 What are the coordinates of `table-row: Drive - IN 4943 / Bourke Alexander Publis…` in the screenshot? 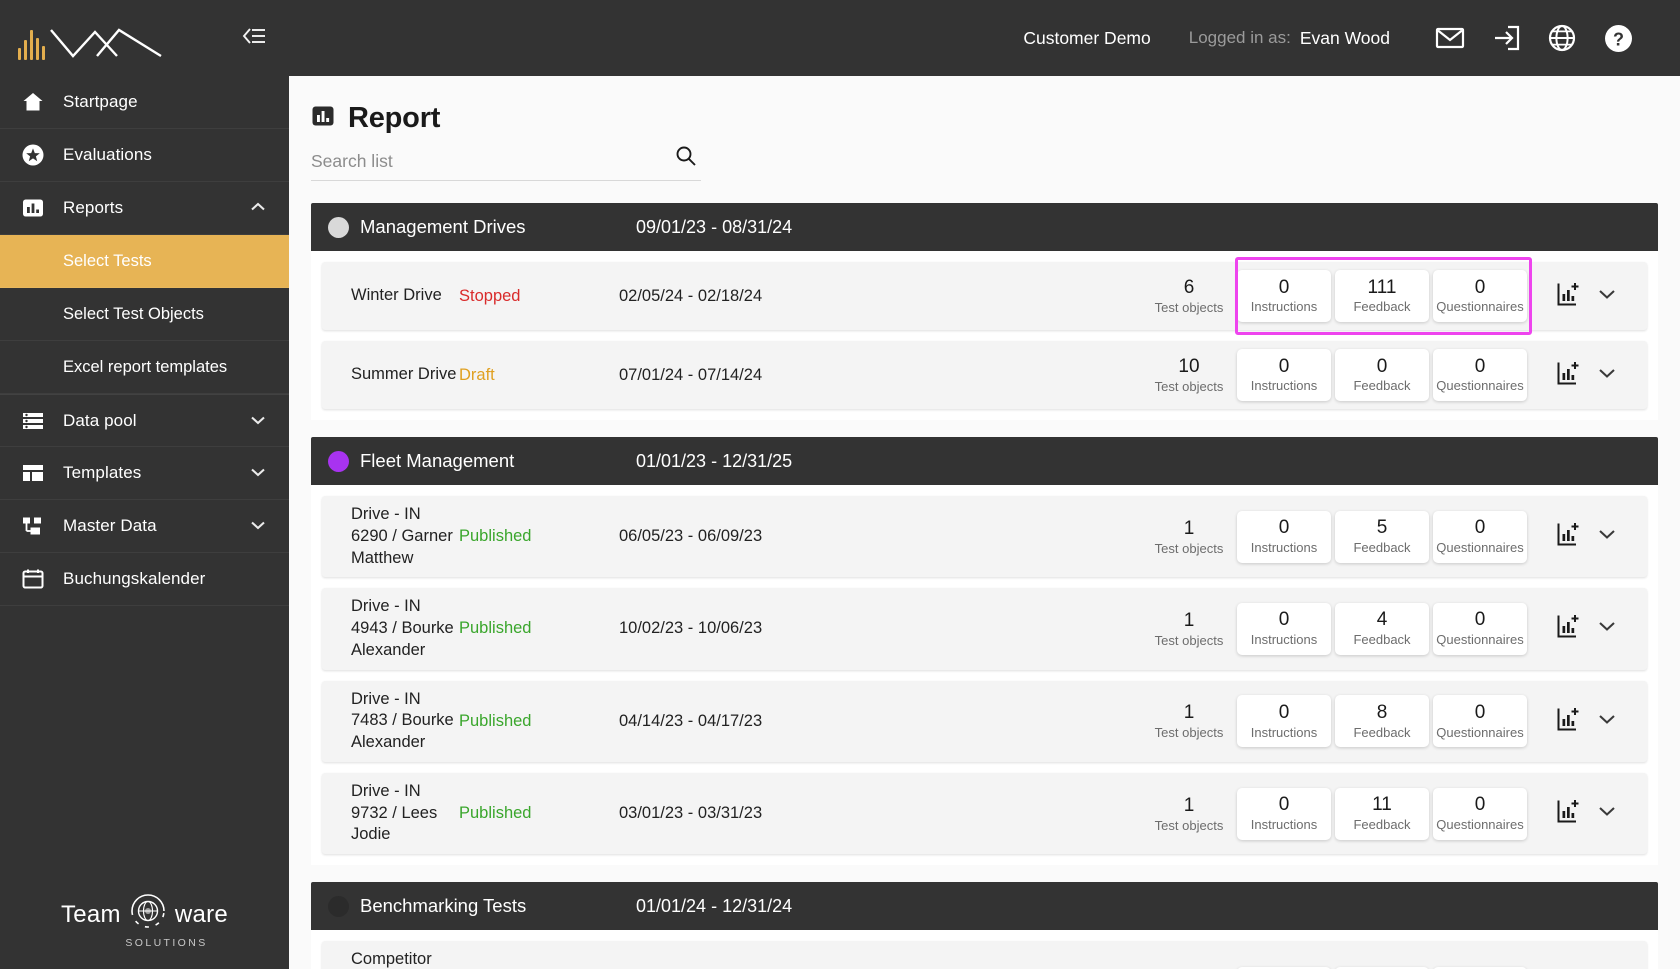 It's located at (984, 629).